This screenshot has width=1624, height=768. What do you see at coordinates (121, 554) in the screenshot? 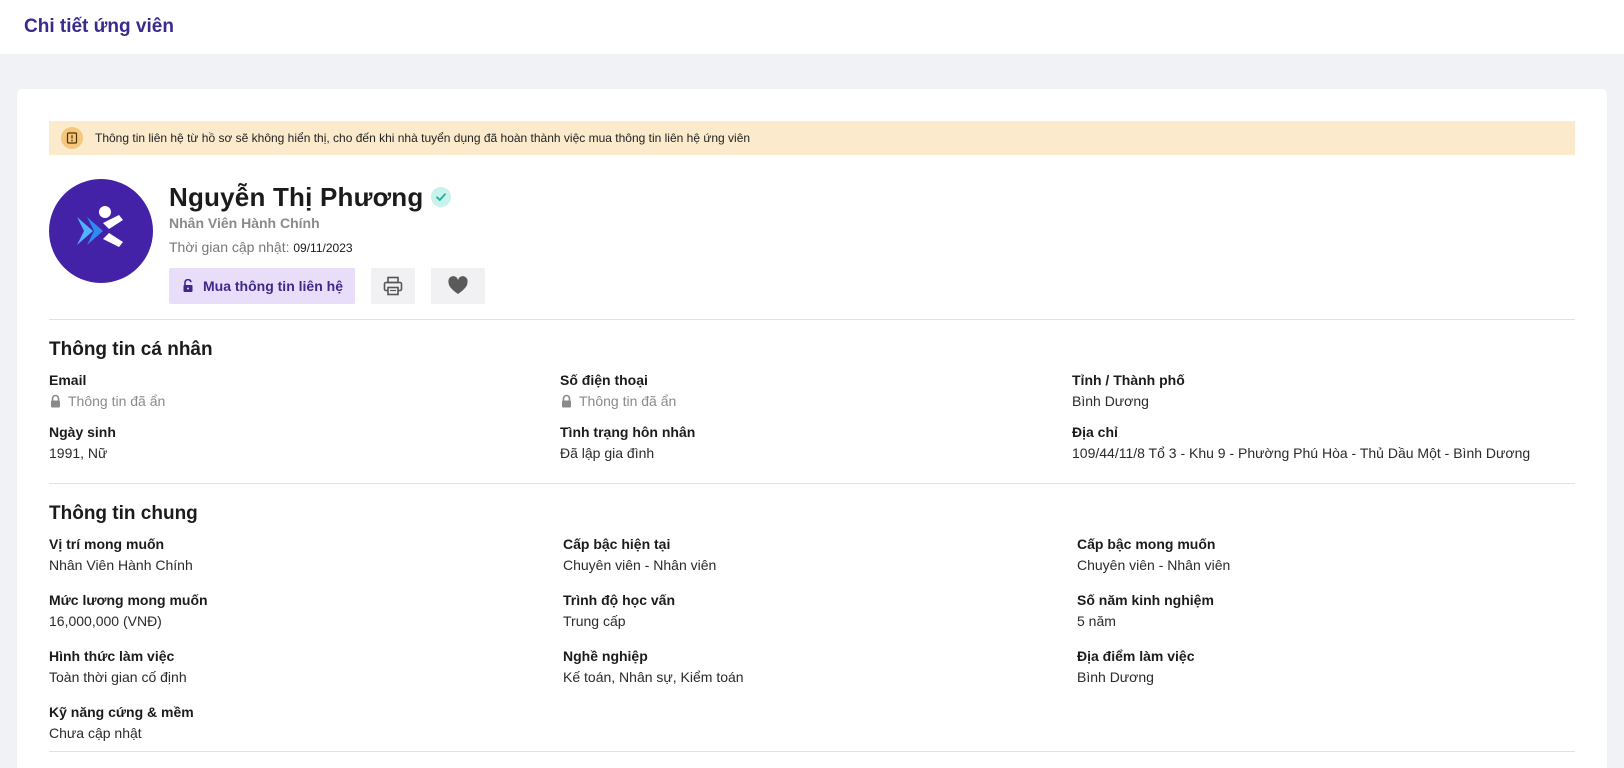
I see `desired-position-field: Vị trí mong muốn Nhân Viên Hành Chính` at bounding box center [121, 554].